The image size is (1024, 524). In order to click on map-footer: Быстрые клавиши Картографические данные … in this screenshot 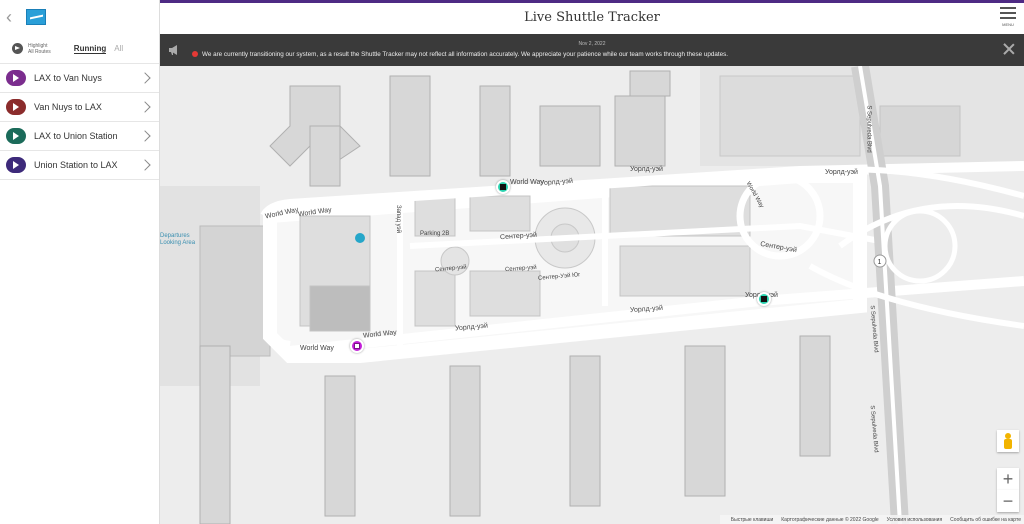, I will do `click(871, 519)`.